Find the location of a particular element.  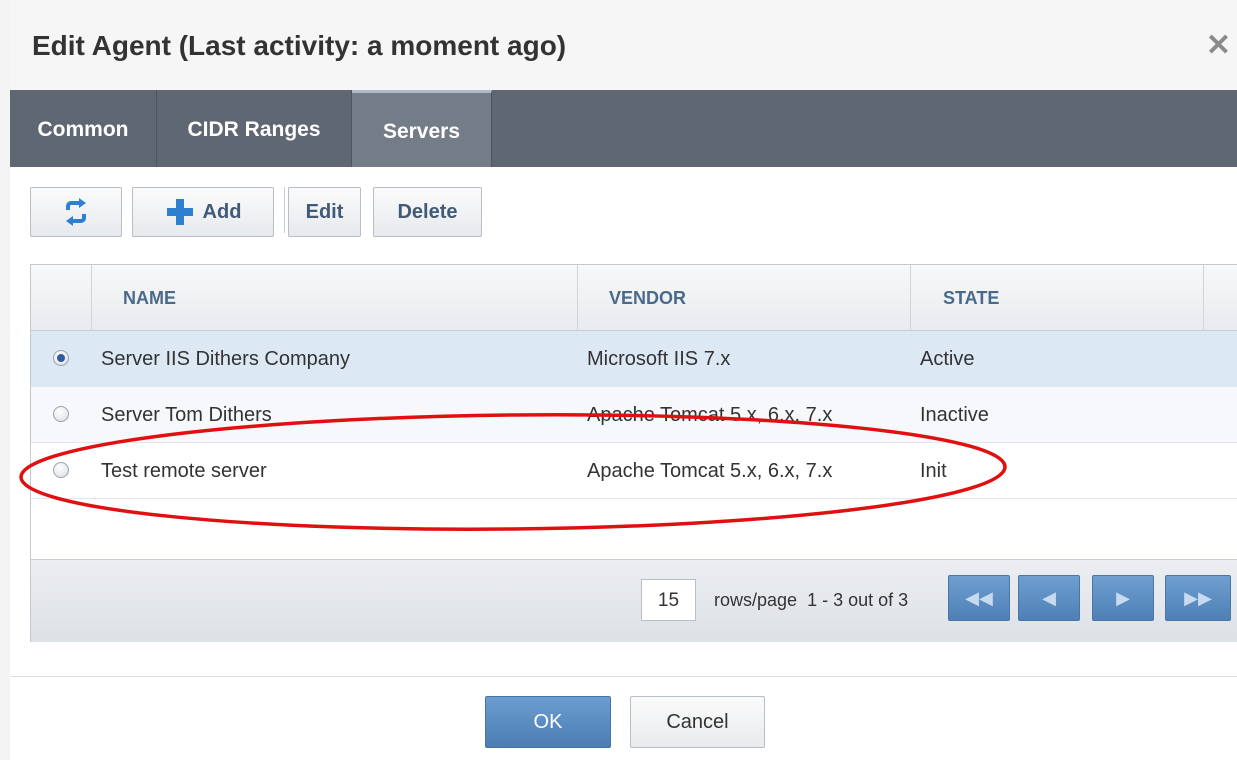

chevron-right-icon: ▶ is located at coordinates (1123, 597).